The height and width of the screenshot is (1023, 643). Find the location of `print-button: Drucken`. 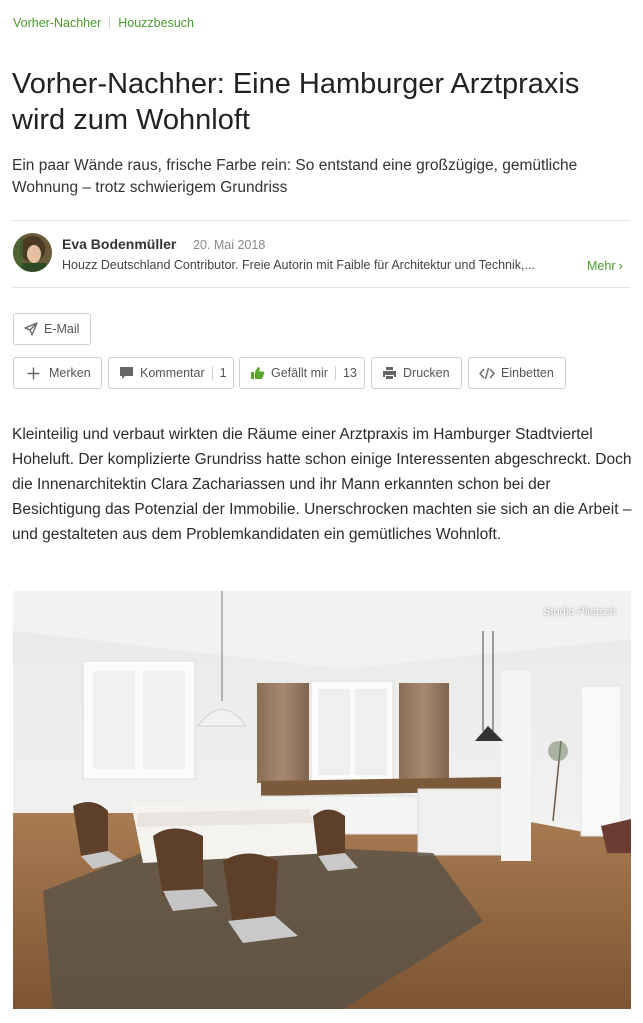

print-button: Drucken is located at coordinates (416, 373).